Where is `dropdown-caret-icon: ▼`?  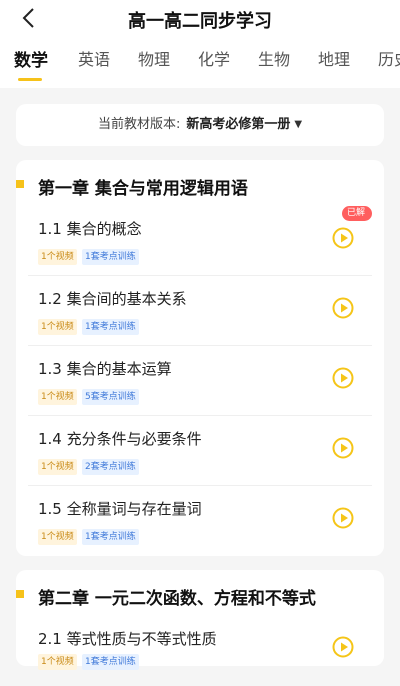 dropdown-caret-icon: ▼ is located at coordinates (298, 124).